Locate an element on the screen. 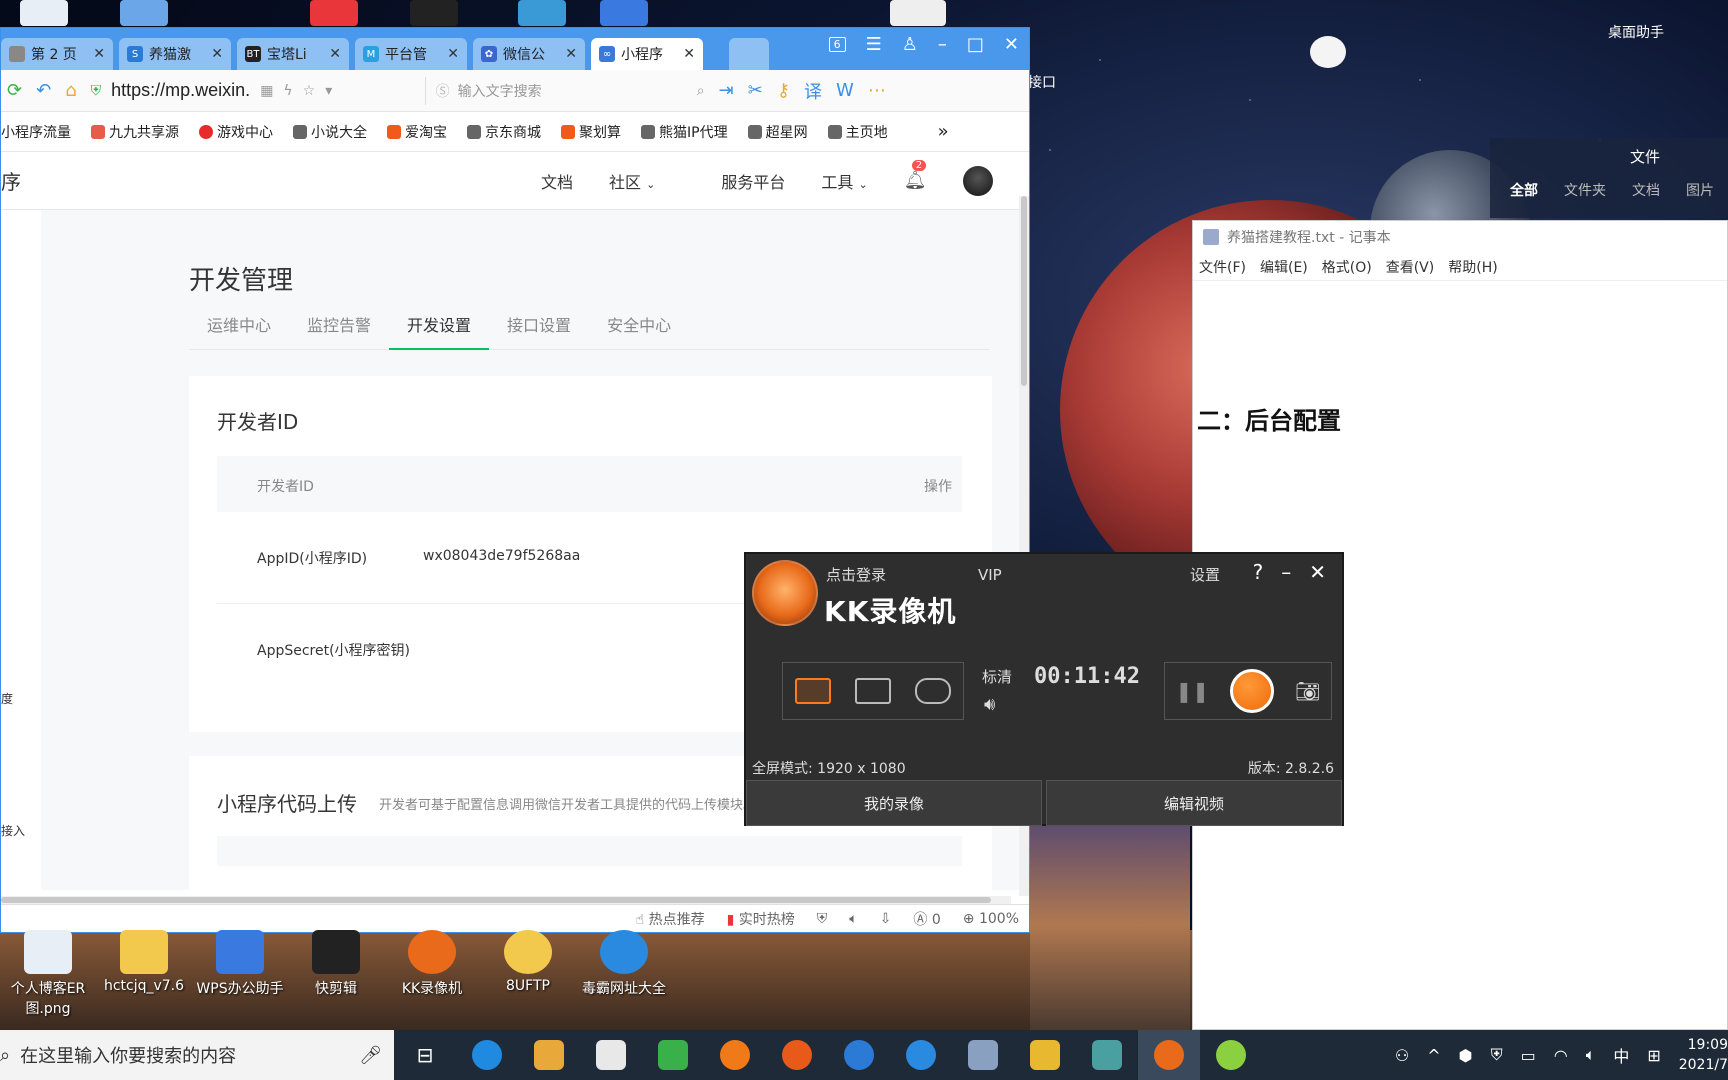  desktop-assistant-label: 桌面助手 is located at coordinates (1636, 32).